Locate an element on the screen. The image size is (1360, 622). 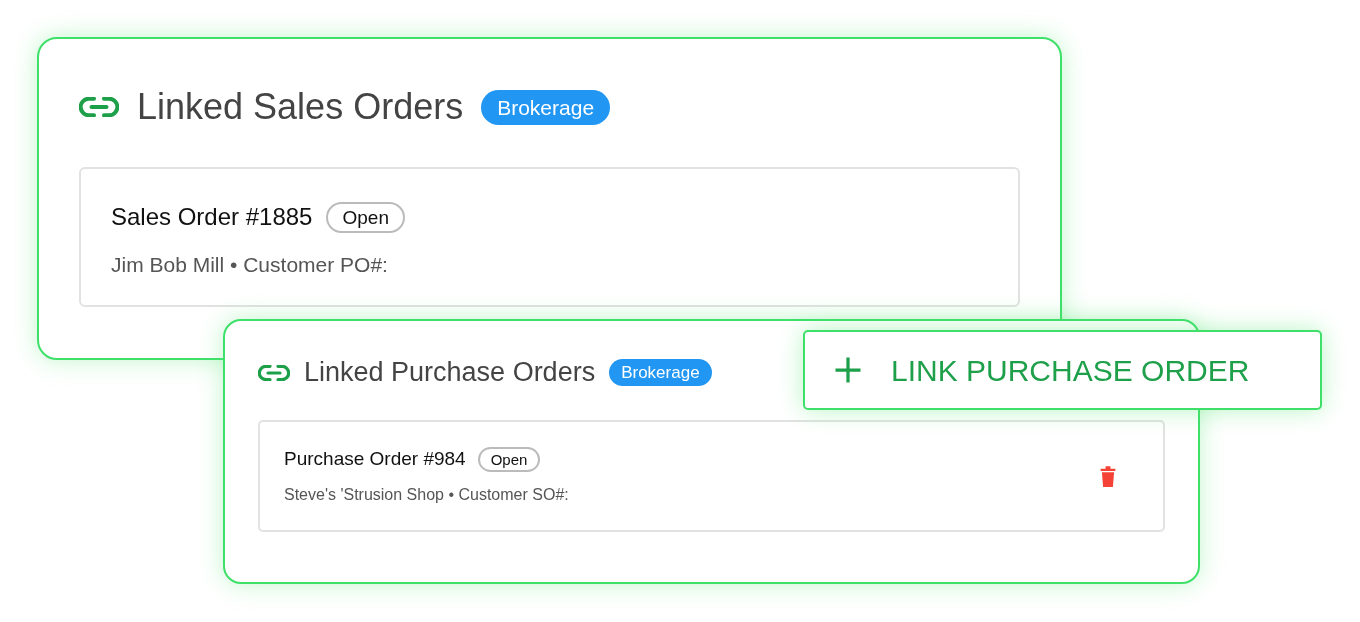
order-details: Jim Bob Mill • Customer PO#: is located at coordinates (250, 265).